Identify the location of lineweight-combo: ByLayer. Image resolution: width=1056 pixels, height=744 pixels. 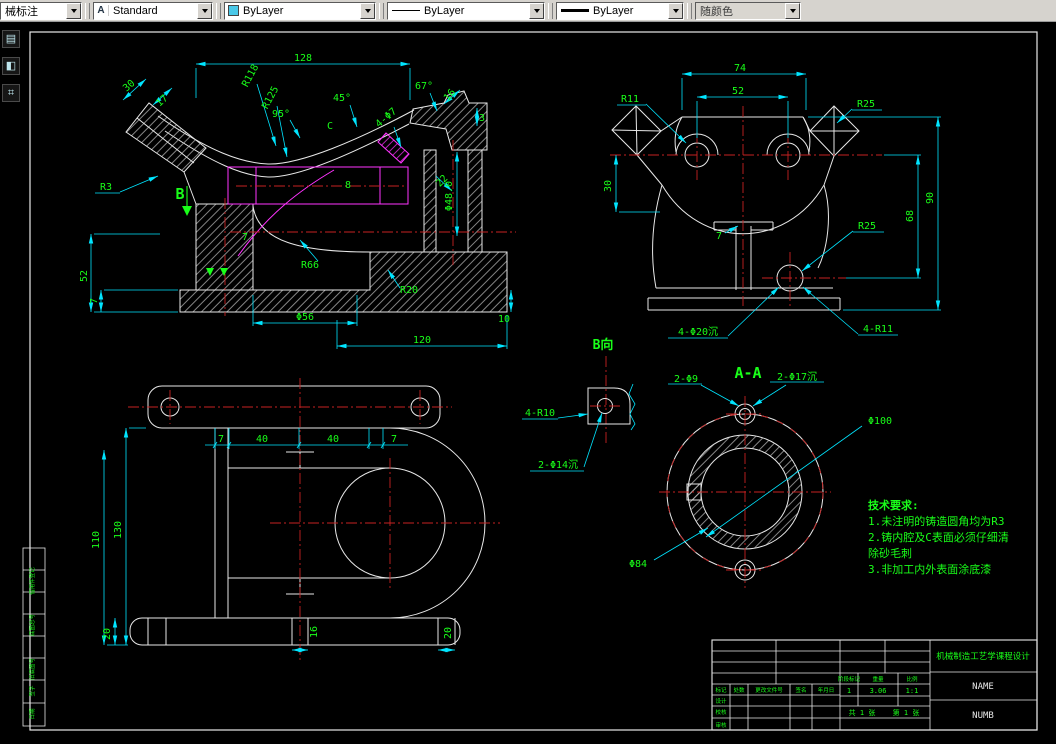
(620, 10).